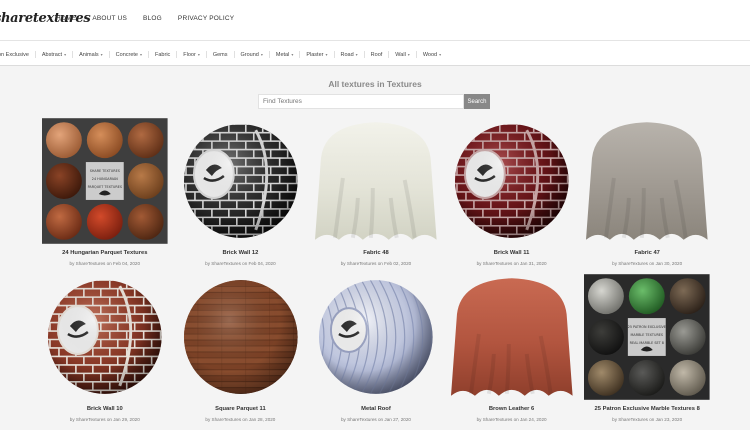 The width and height of the screenshot is (750, 430). Describe the element at coordinates (647, 409) in the screenshot. I see `texture-title: 25 Patron Exclusive Marble Textures 8` at that location.